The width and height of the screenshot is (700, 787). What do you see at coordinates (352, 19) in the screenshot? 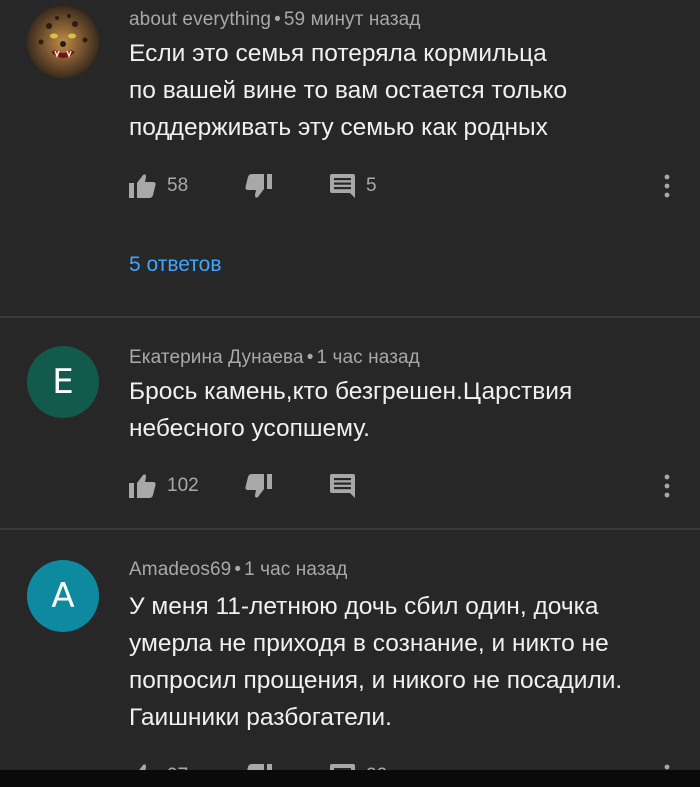
I see `comment-time: 59 минут назад` at bounding box center [352, 19].